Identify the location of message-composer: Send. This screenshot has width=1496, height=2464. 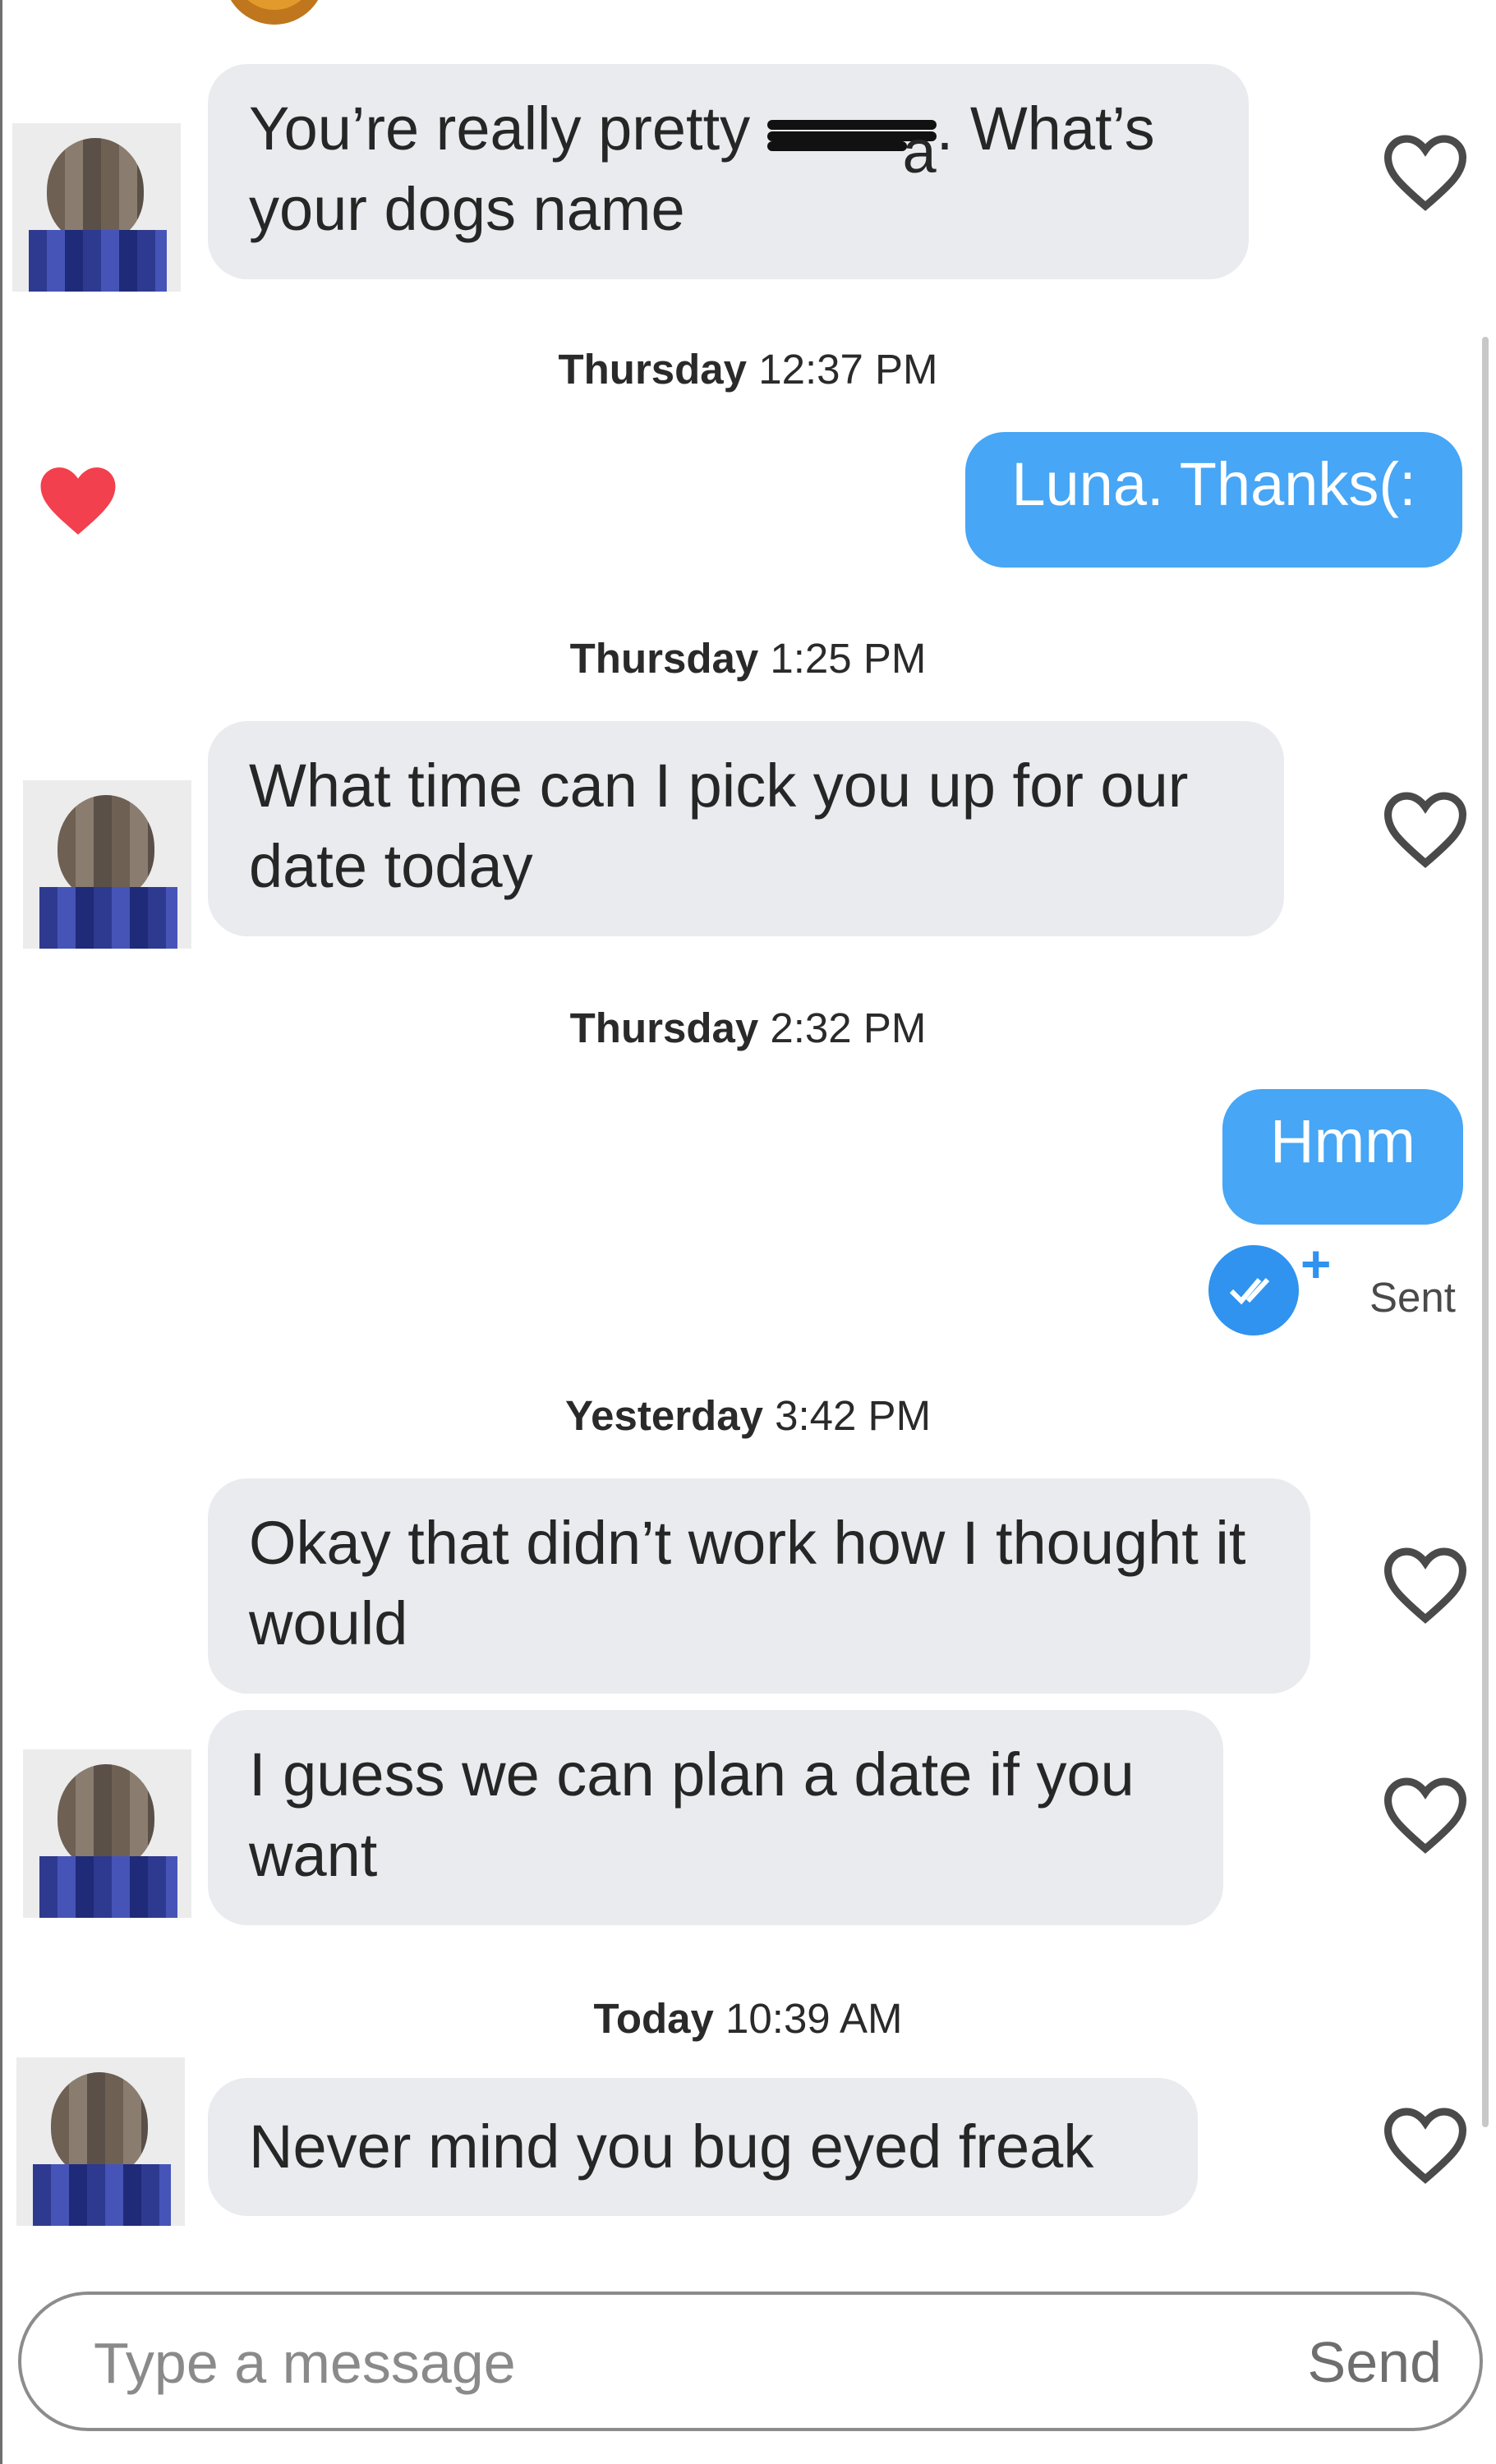
(750, 2361).